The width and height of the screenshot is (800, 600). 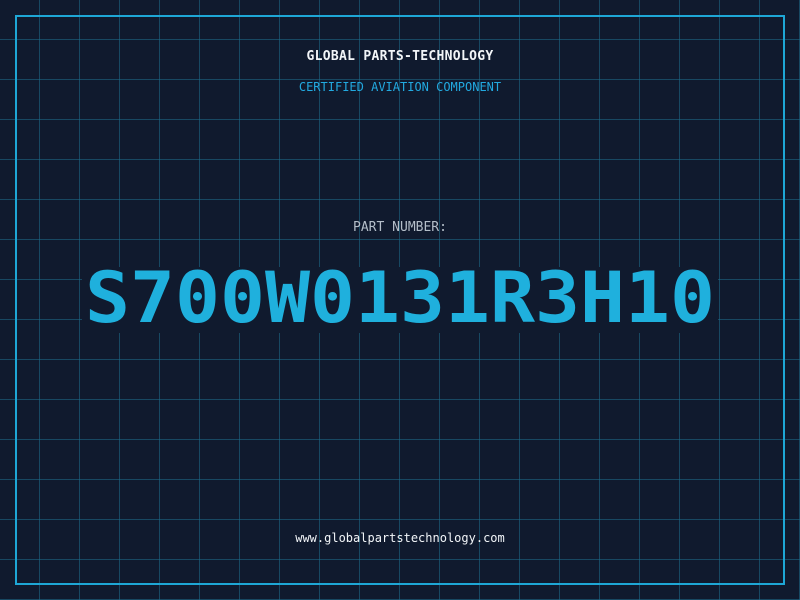 I want to click on company-name: GLOBAL PARTS-TECHNOLOGY, so click(x=400, y=56).